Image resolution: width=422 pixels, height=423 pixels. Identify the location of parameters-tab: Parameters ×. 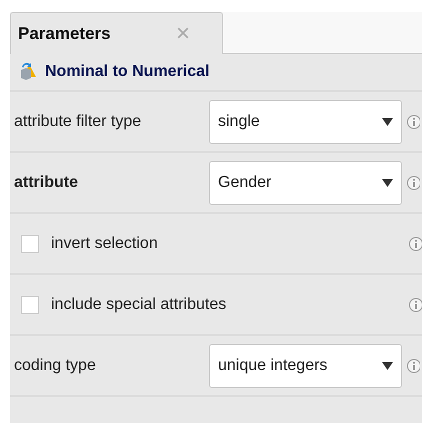
(116, 33).